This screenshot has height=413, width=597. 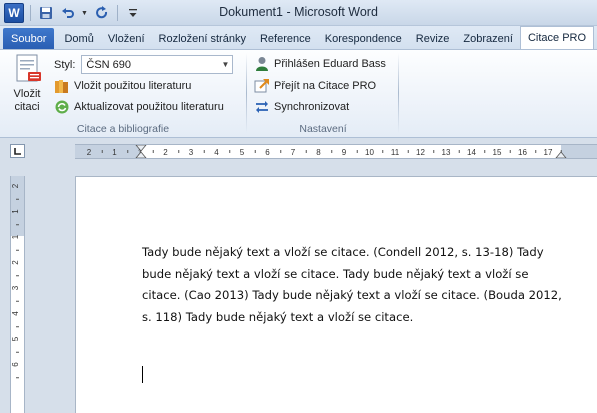 I want to click on logged-in-label: Přihlášen Eduard Bass, so click(x=330, y=64).